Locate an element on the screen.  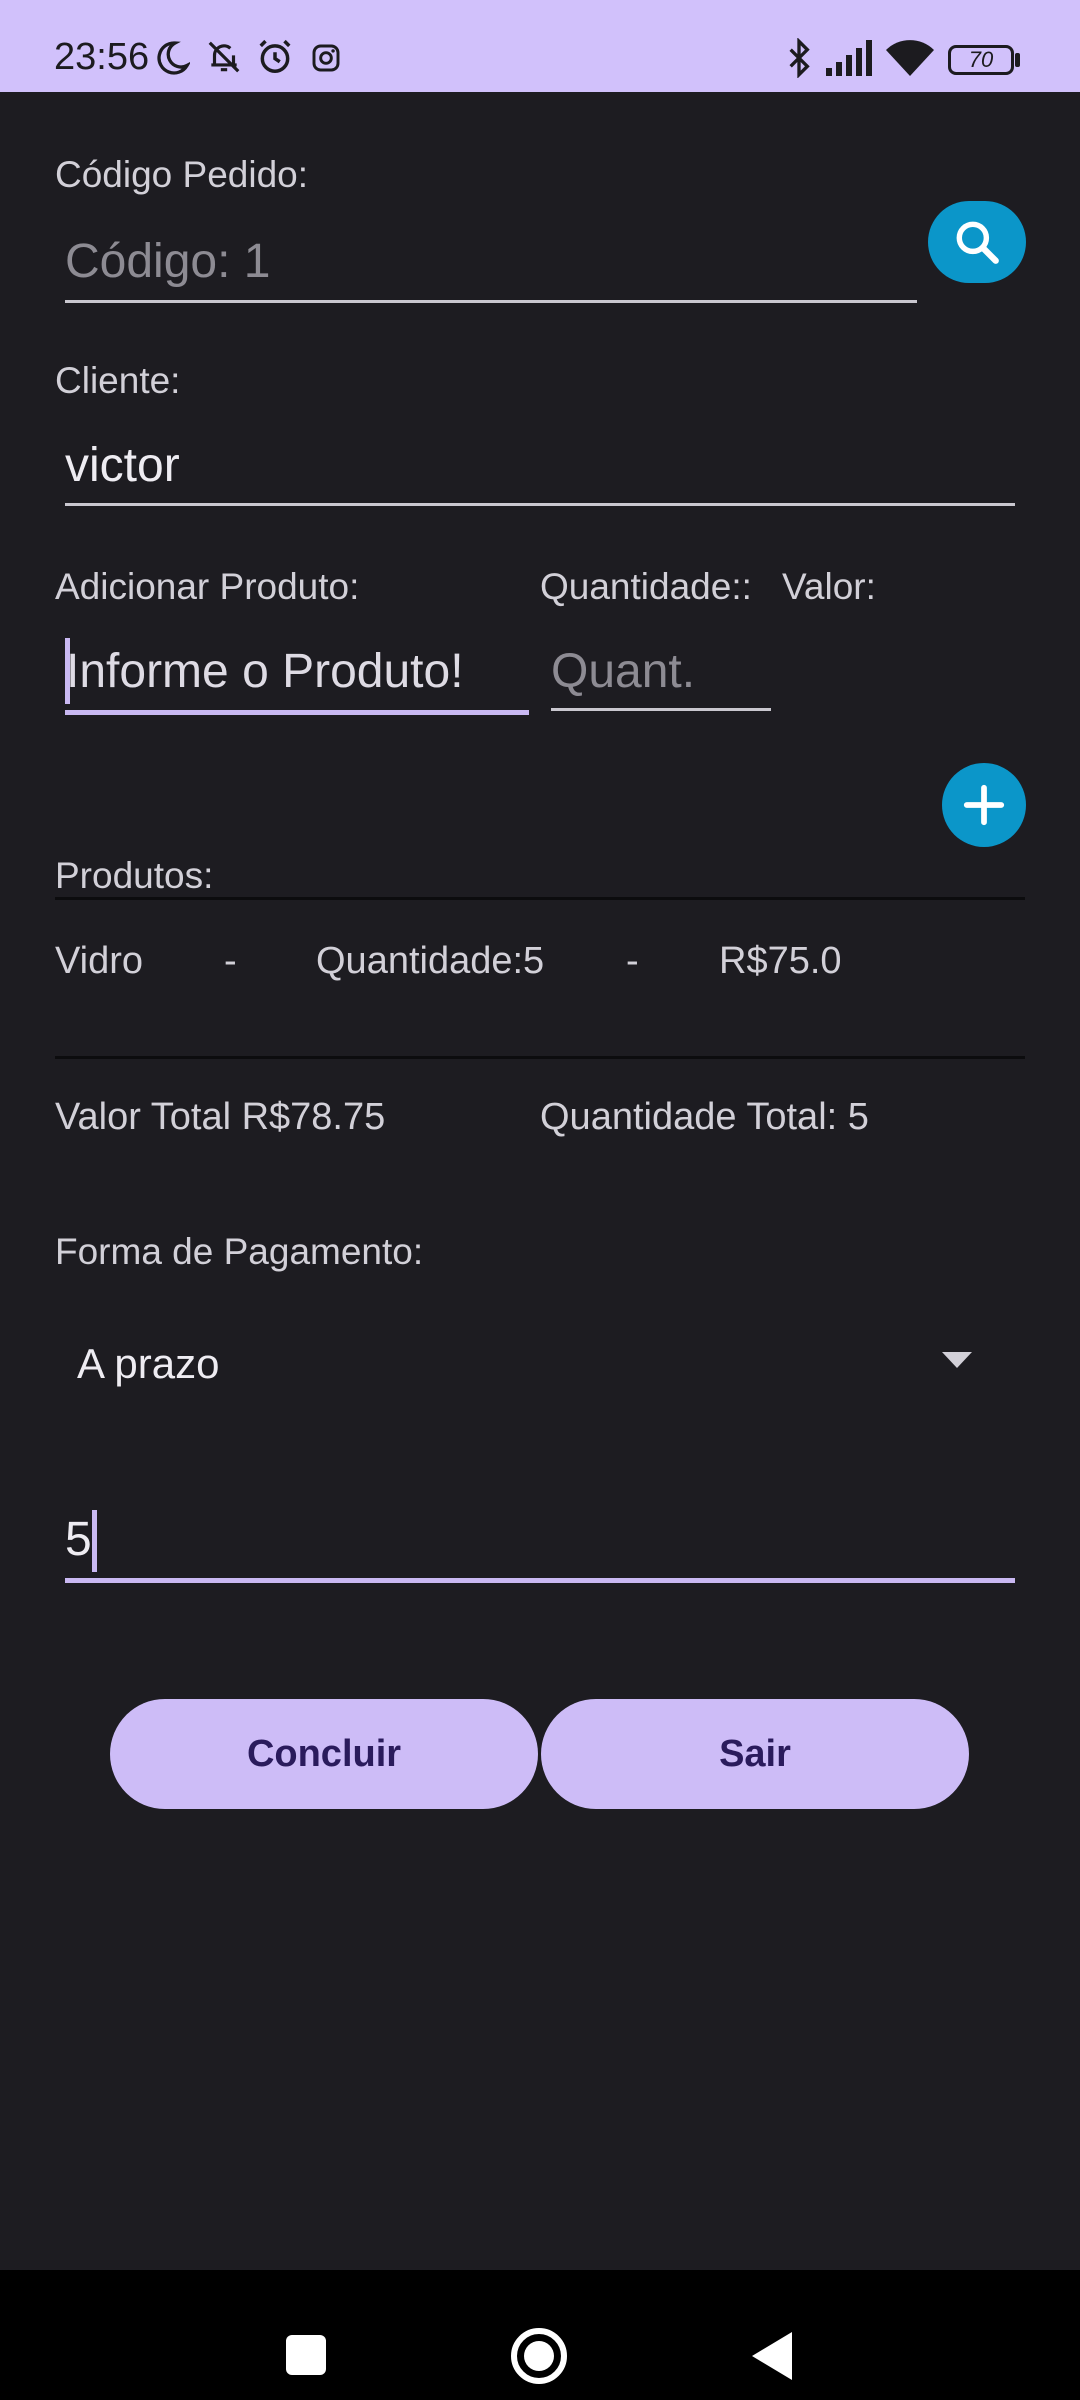
signal-icon is located at coordinates (849, 58).